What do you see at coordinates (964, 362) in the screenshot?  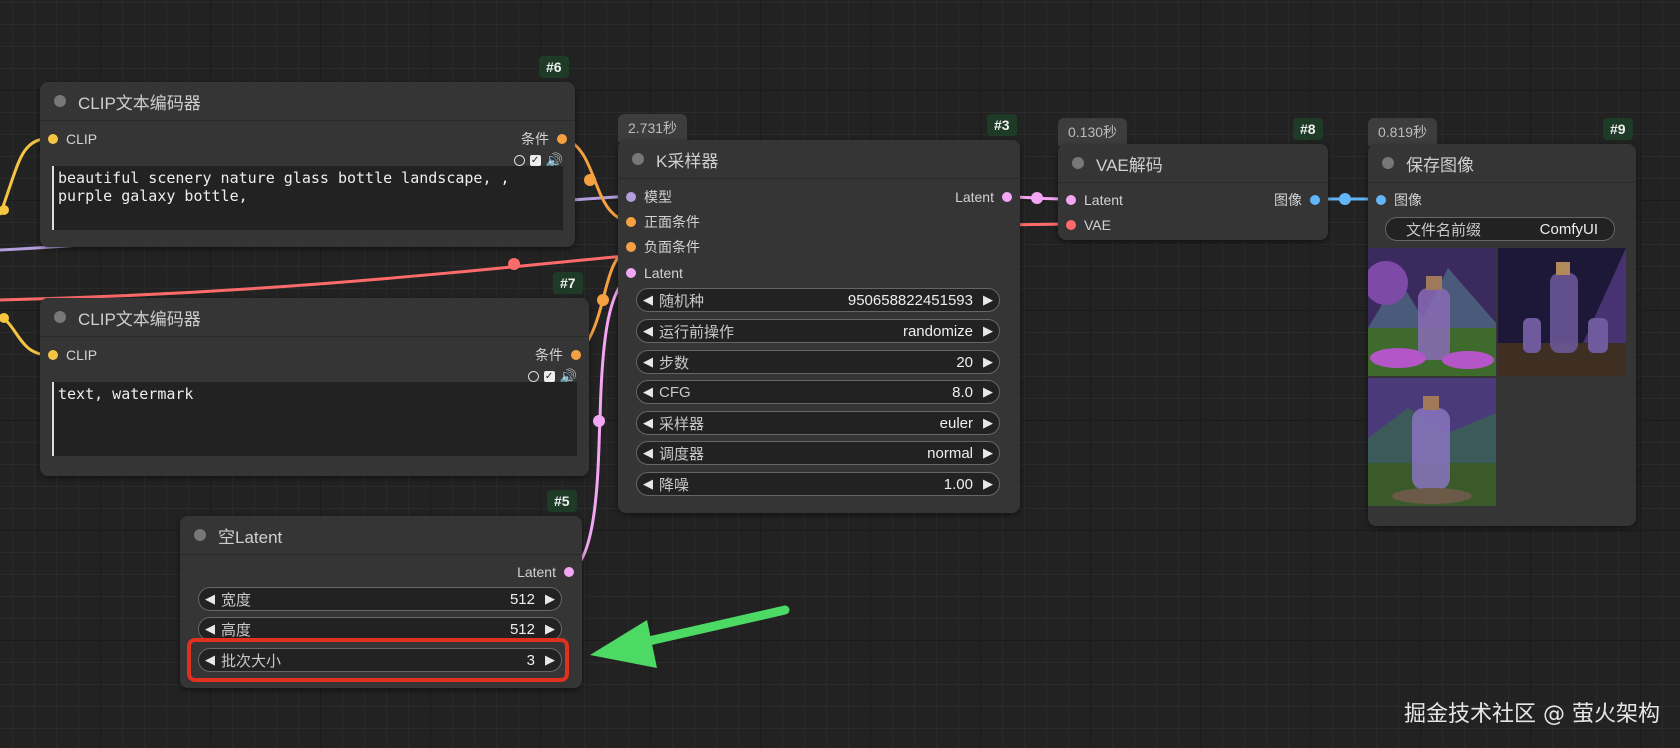 I see `widget-value: 20` at bounding box center [964, 362].